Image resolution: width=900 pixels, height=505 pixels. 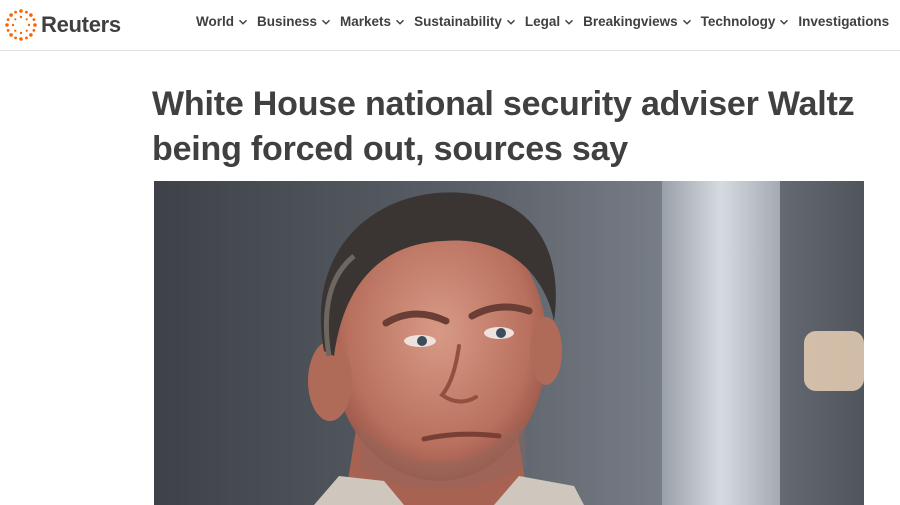 What do you see at coordinates (287, 21) in the screenshot?
I see `nav-label: Business` at bounding box center [287, 21].